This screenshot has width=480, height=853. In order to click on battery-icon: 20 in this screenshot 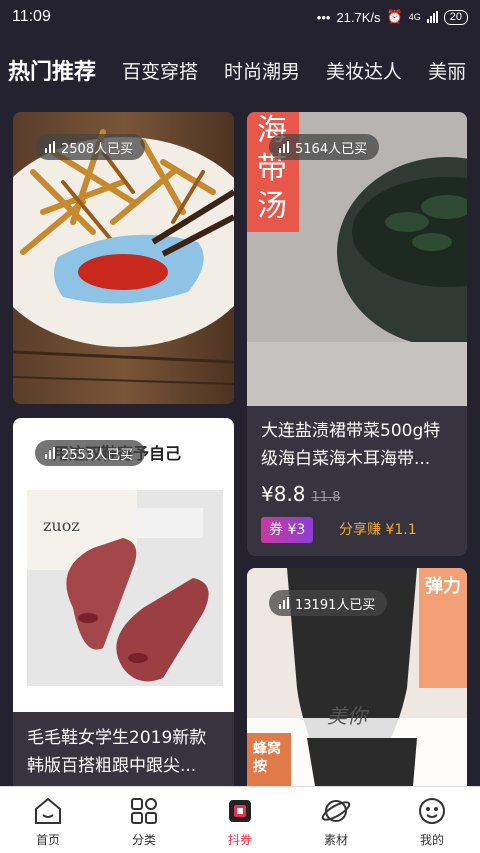, I will do `click(455, 17)`.